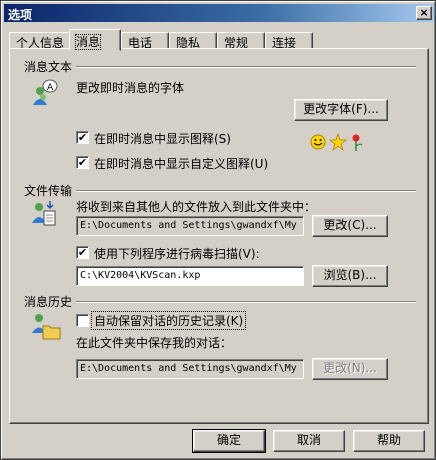 Image resolution: width=436 pixels, height=460 pixels. I want to click on tab-messages: 消息, so click(95, 40).